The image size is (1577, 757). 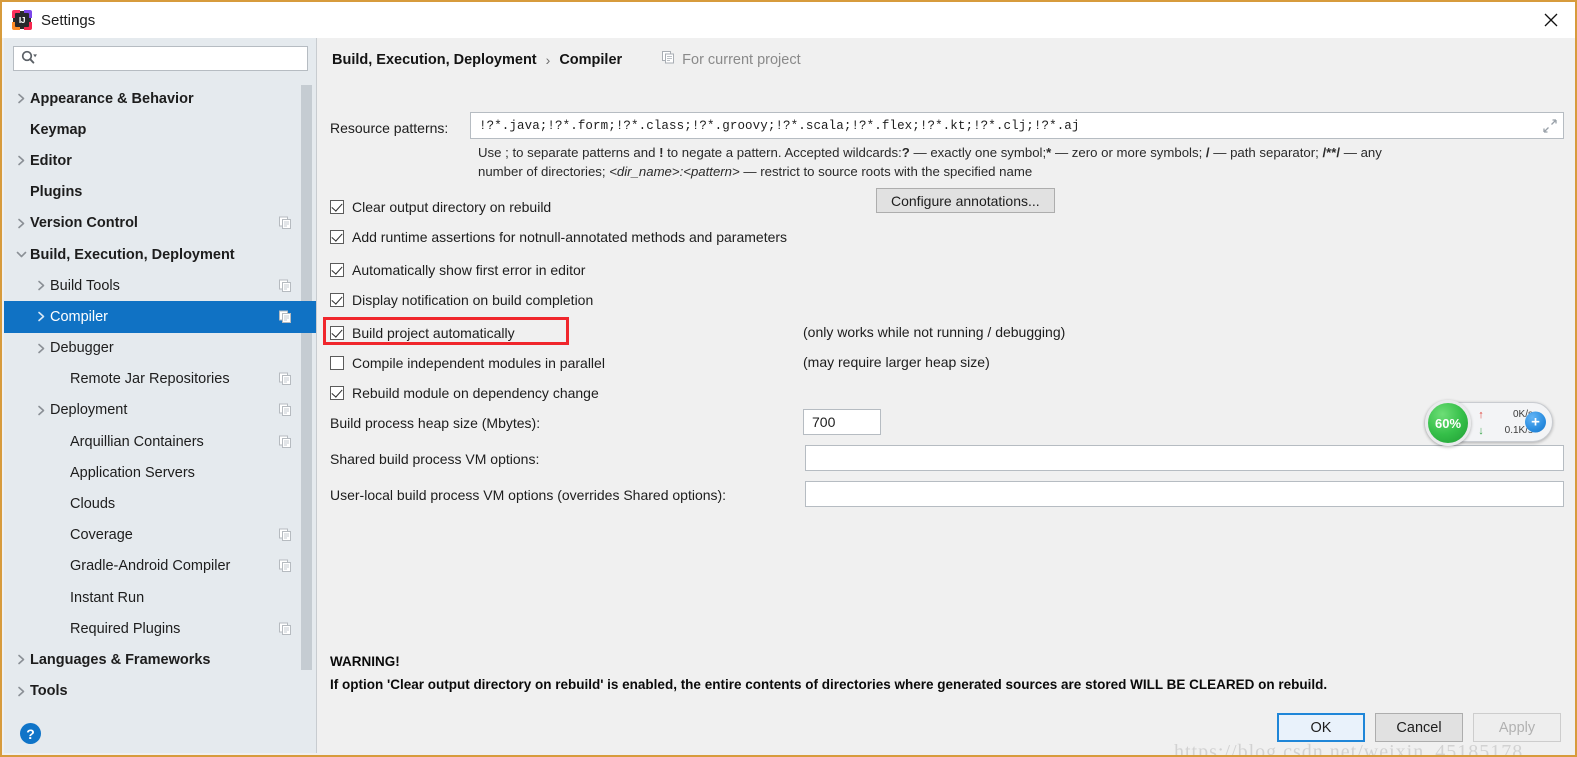 What do you see at coordinates (160, 192) in the screenshot?
I see `sidebar-item-plugins: Plugins` at bounding box center [160, 192].